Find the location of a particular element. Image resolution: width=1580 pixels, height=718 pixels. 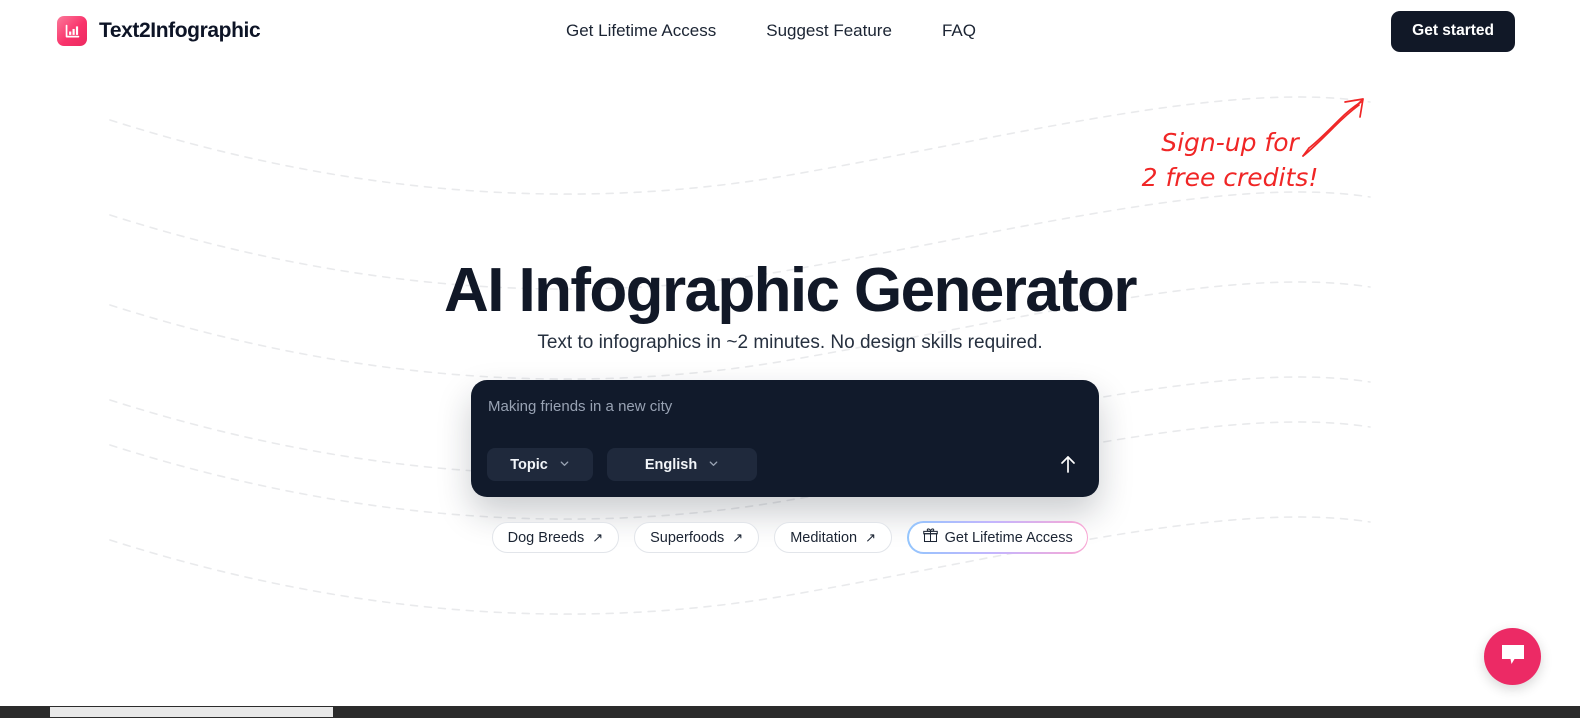

language-dropdown: English is located at coordinates (682, 464).